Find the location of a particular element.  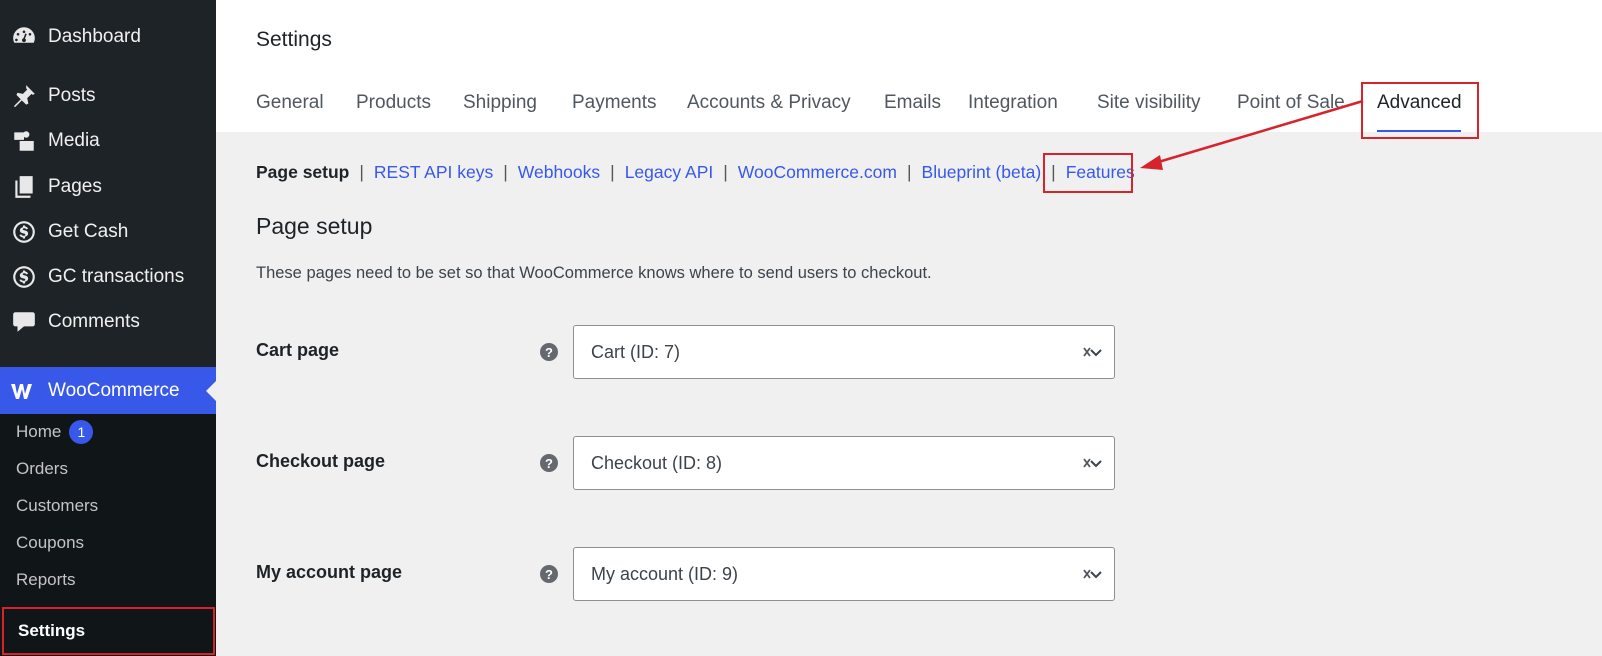

tab-emails: Emails is located at coordinates (912, 108).